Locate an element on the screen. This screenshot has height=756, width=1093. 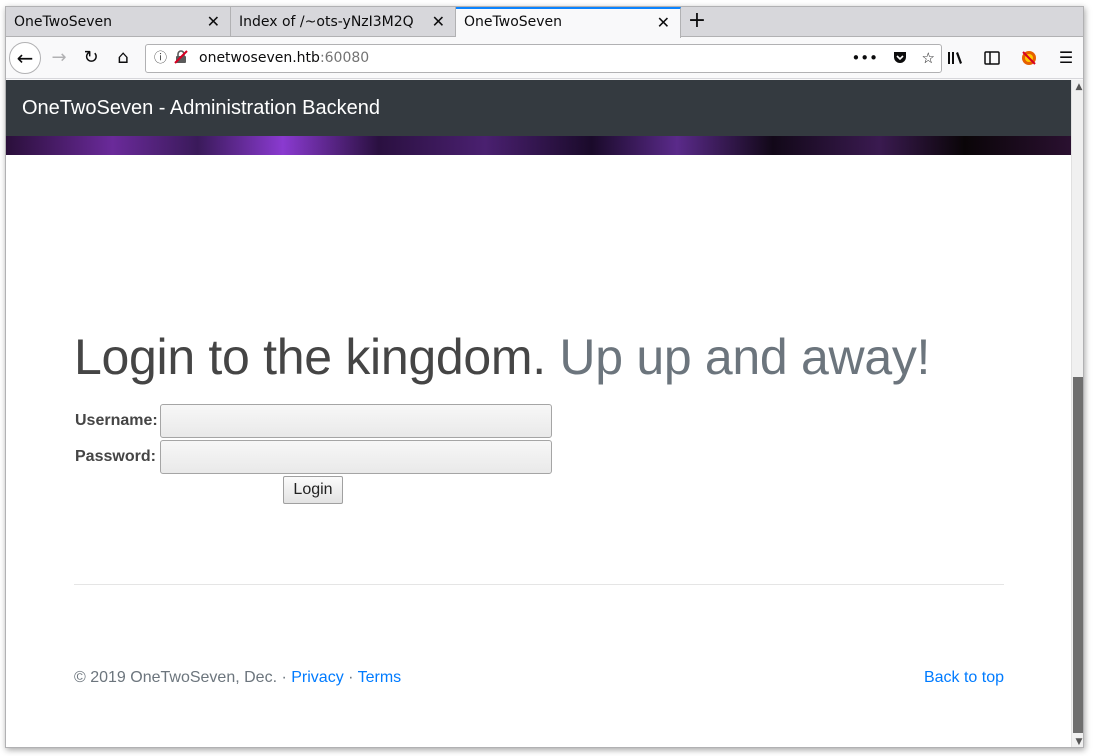
heading-subtitle: Up up and away! is located at coordinates (745, 357).